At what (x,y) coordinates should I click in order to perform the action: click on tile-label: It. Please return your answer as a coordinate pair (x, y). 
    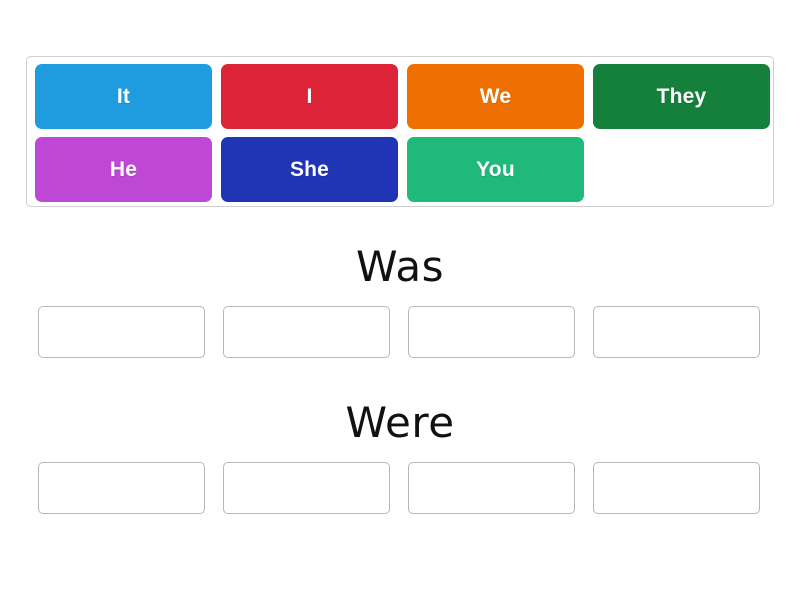
    Looking at the image, I should click on (123, 96).